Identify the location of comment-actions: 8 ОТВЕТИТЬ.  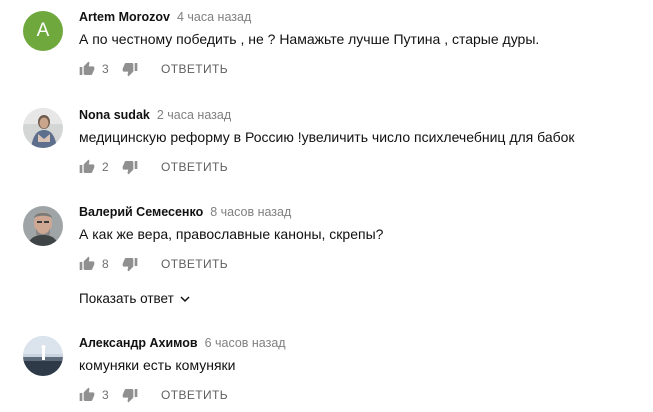
(153, 264).